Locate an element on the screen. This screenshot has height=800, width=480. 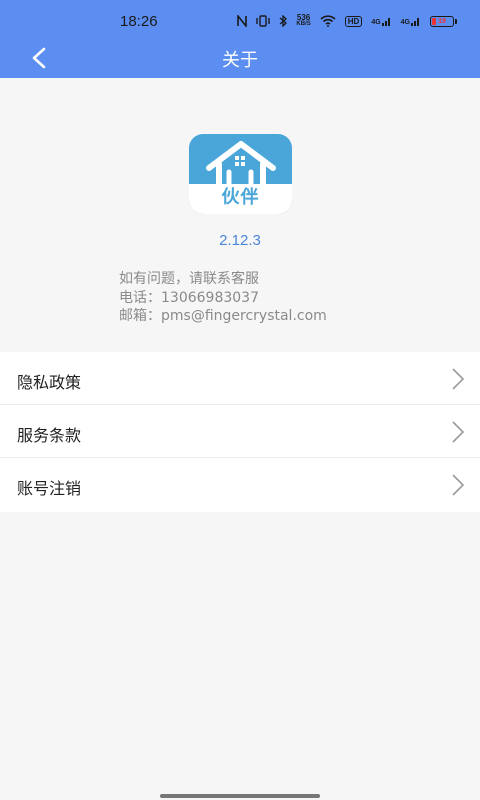
page-title: 关于 is located at coordinates (240, 60).